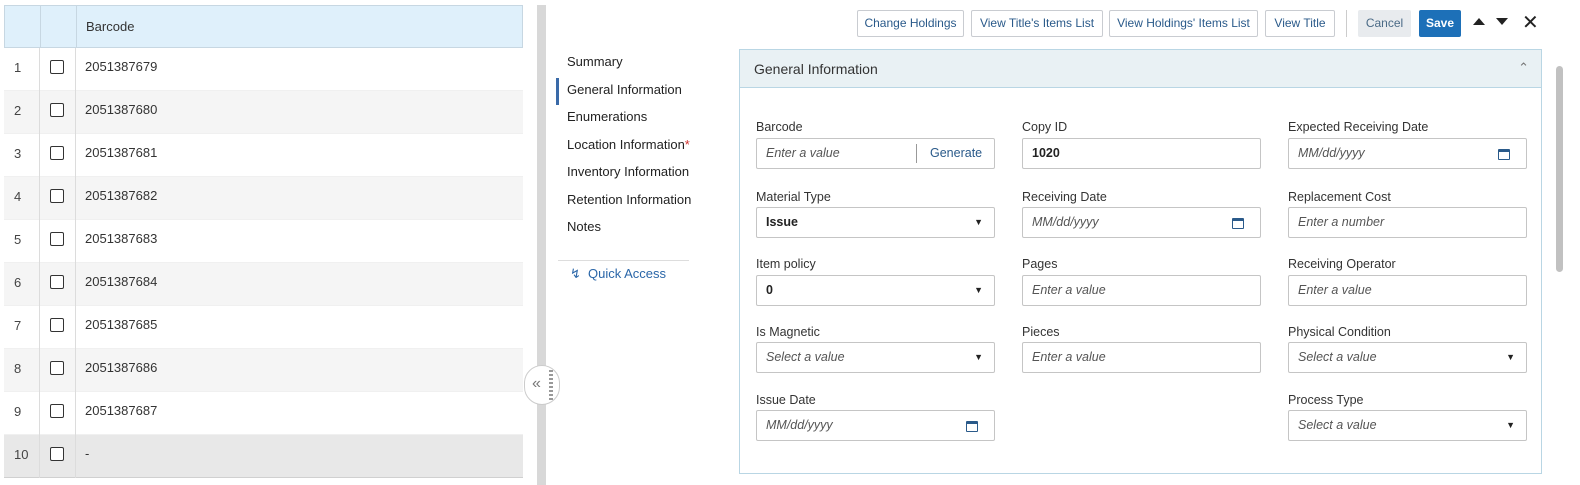 Image resolution: width=1580 pixels, height=485 pixels. I want to click on replacement-cost-label: Replacement Cost, so click(1339, 197).